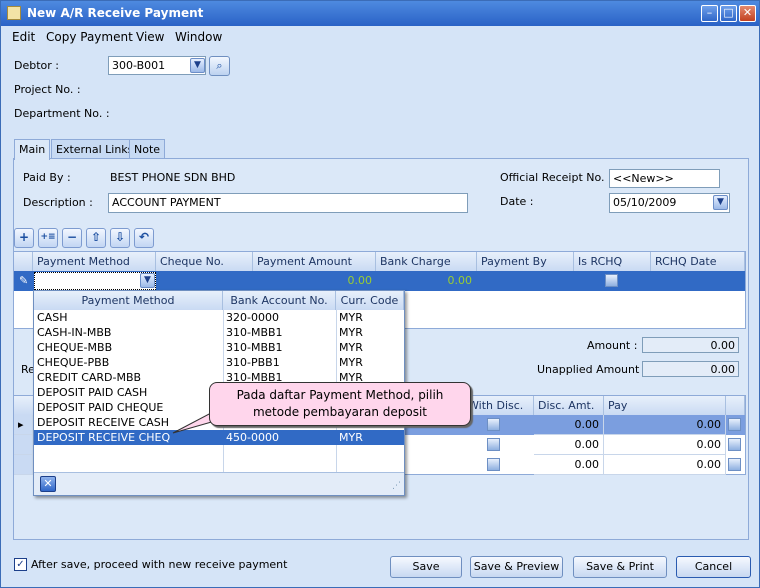 The width and height of the screenshot is (760, 588). I want to click on option-method: CREDIT CARD-MBB, so click(89, 377).